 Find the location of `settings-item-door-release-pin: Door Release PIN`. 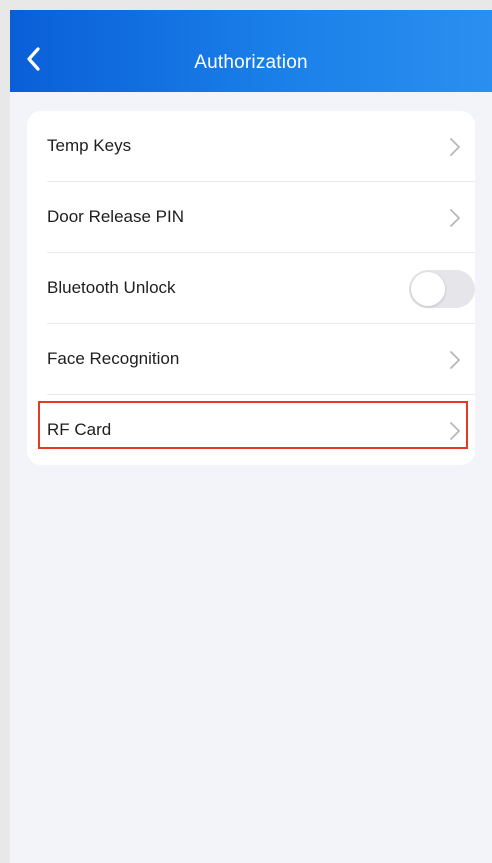

settings-item-door-release-pin: Door Release PIN is located at coordinates (251, 217).